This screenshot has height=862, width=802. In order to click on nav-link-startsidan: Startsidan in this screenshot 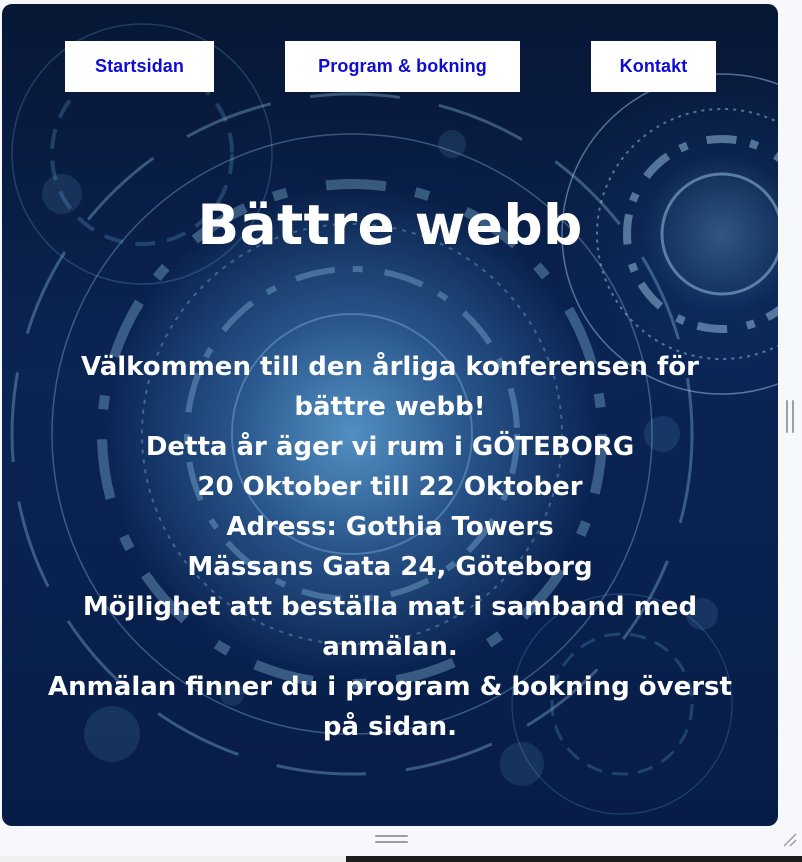, I will do `click(139, 66)`.